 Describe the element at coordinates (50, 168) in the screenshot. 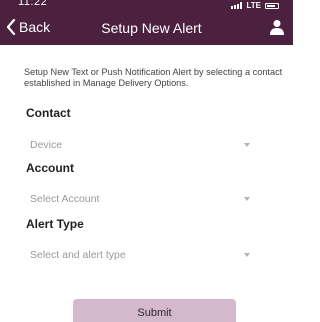

I see `account-label: Account` at that location.